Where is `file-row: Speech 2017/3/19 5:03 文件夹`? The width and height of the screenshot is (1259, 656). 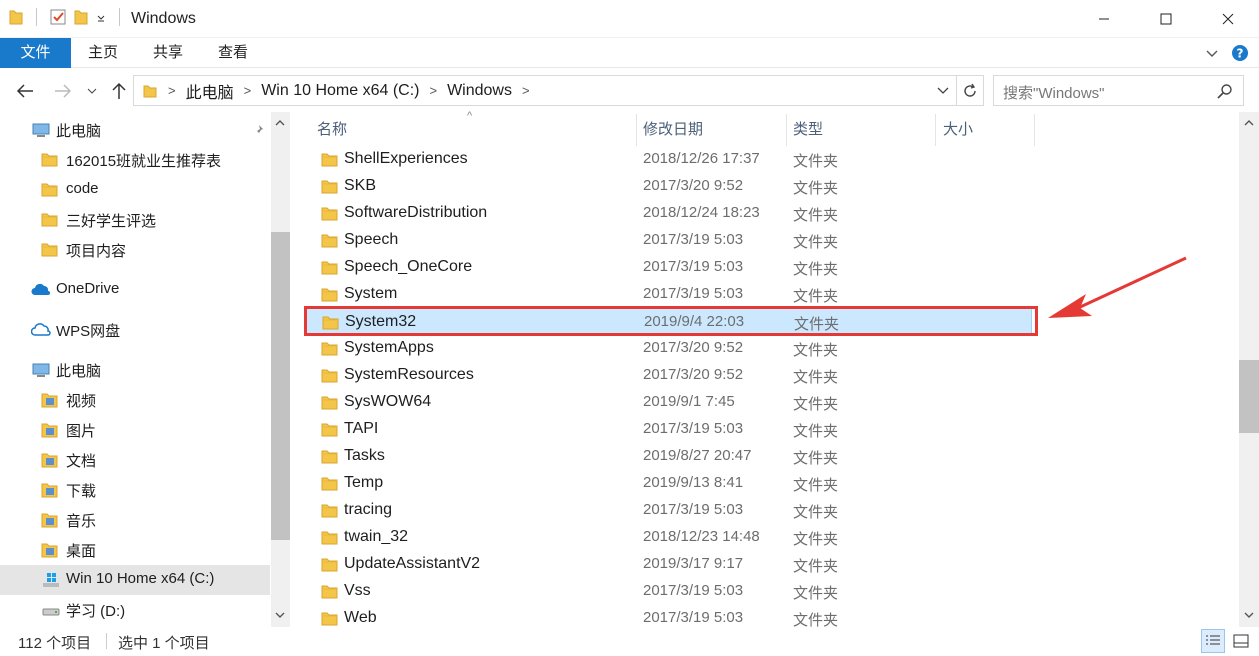
file-row: Speech 2017/3/19 5:03 文件夹 is located at coordinates (668, 240).